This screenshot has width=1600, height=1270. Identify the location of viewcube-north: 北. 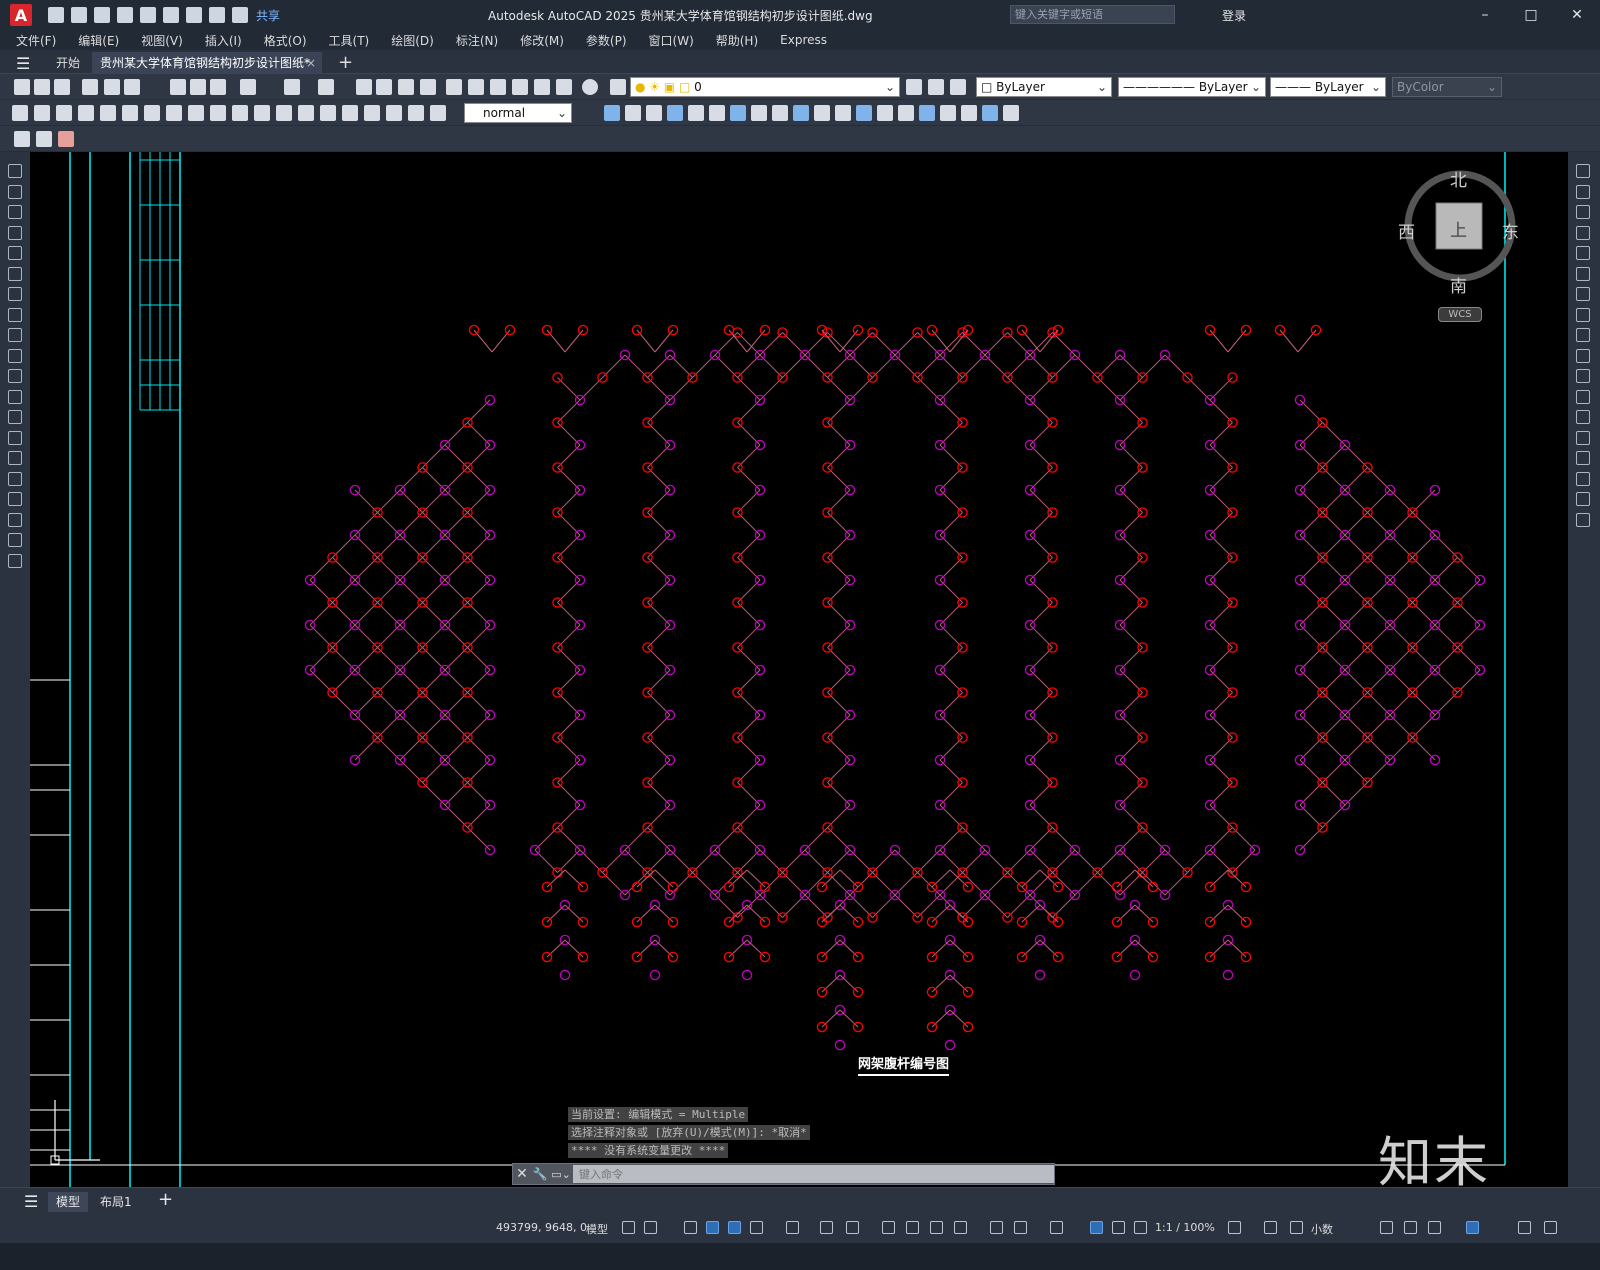
(1458, 178).